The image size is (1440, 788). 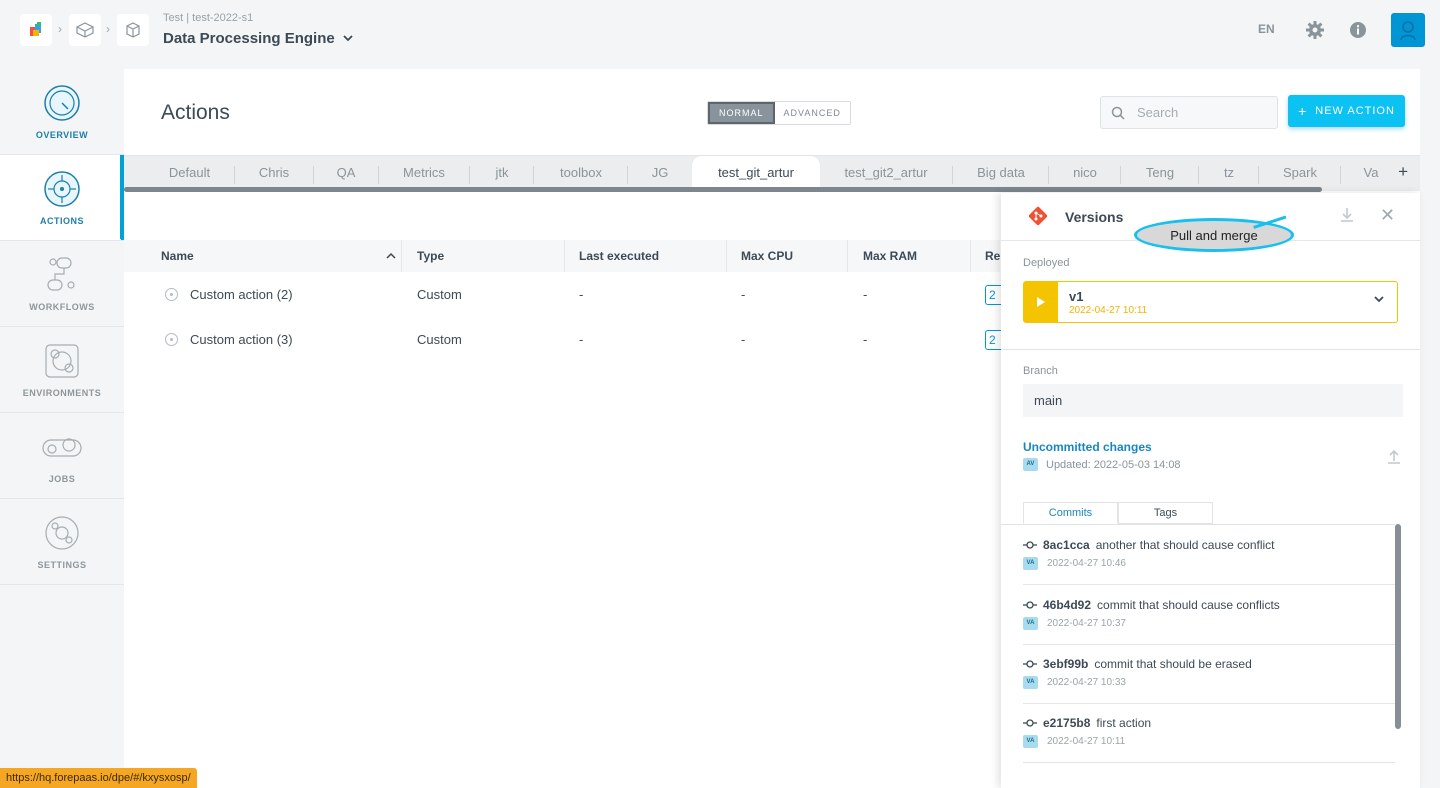 What do you see at coordinates (36, 30) in the screenshot?
I see `forepaas-logo` at bounding box center [36, 30].